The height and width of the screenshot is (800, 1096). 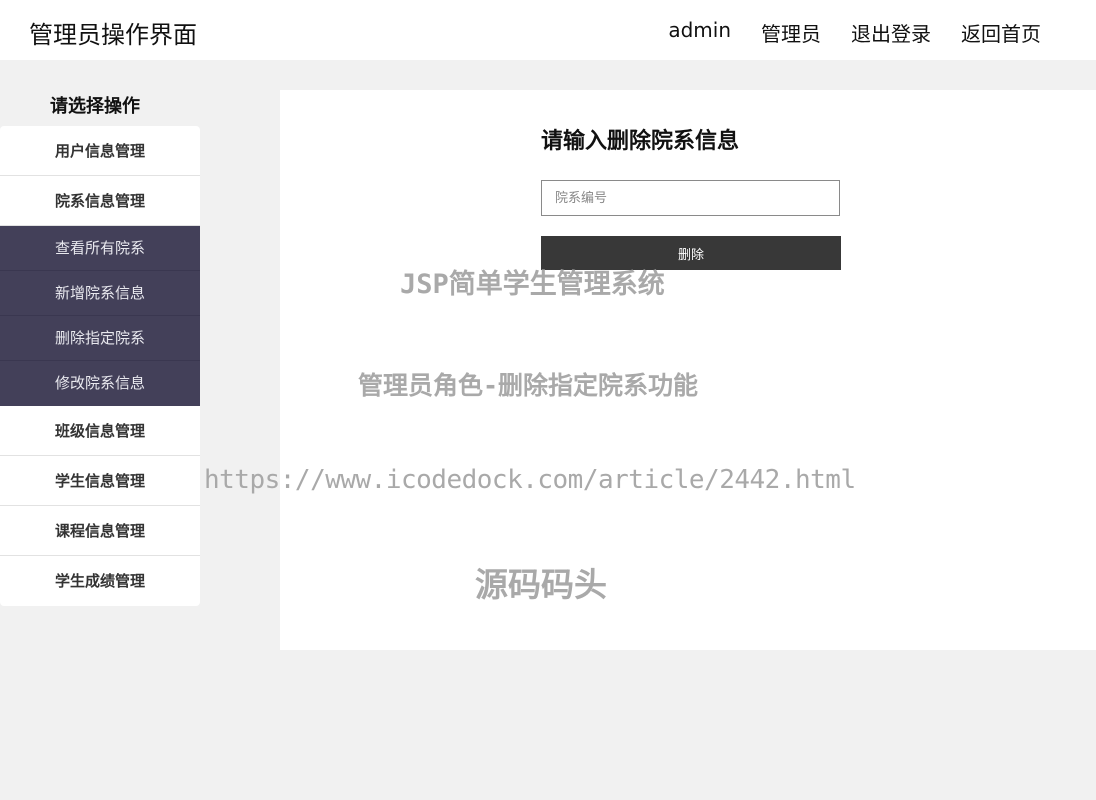 What do you see at coordinates (100, 201) in the screenshot?
I see `sidebar-item-department-info: 院系信息管理` at bounding box center [100, 201].